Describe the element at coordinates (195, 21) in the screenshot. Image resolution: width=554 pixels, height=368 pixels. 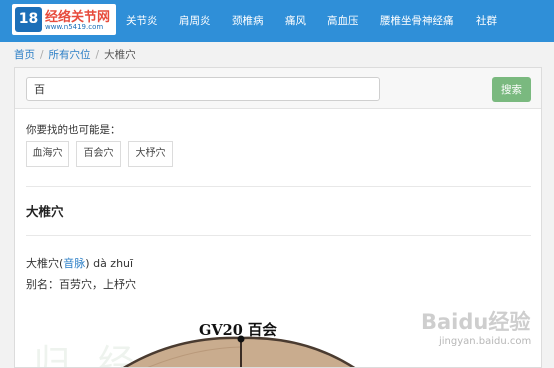
I see `nav-item-frozen-shoulder: 肩周炎` at that location.